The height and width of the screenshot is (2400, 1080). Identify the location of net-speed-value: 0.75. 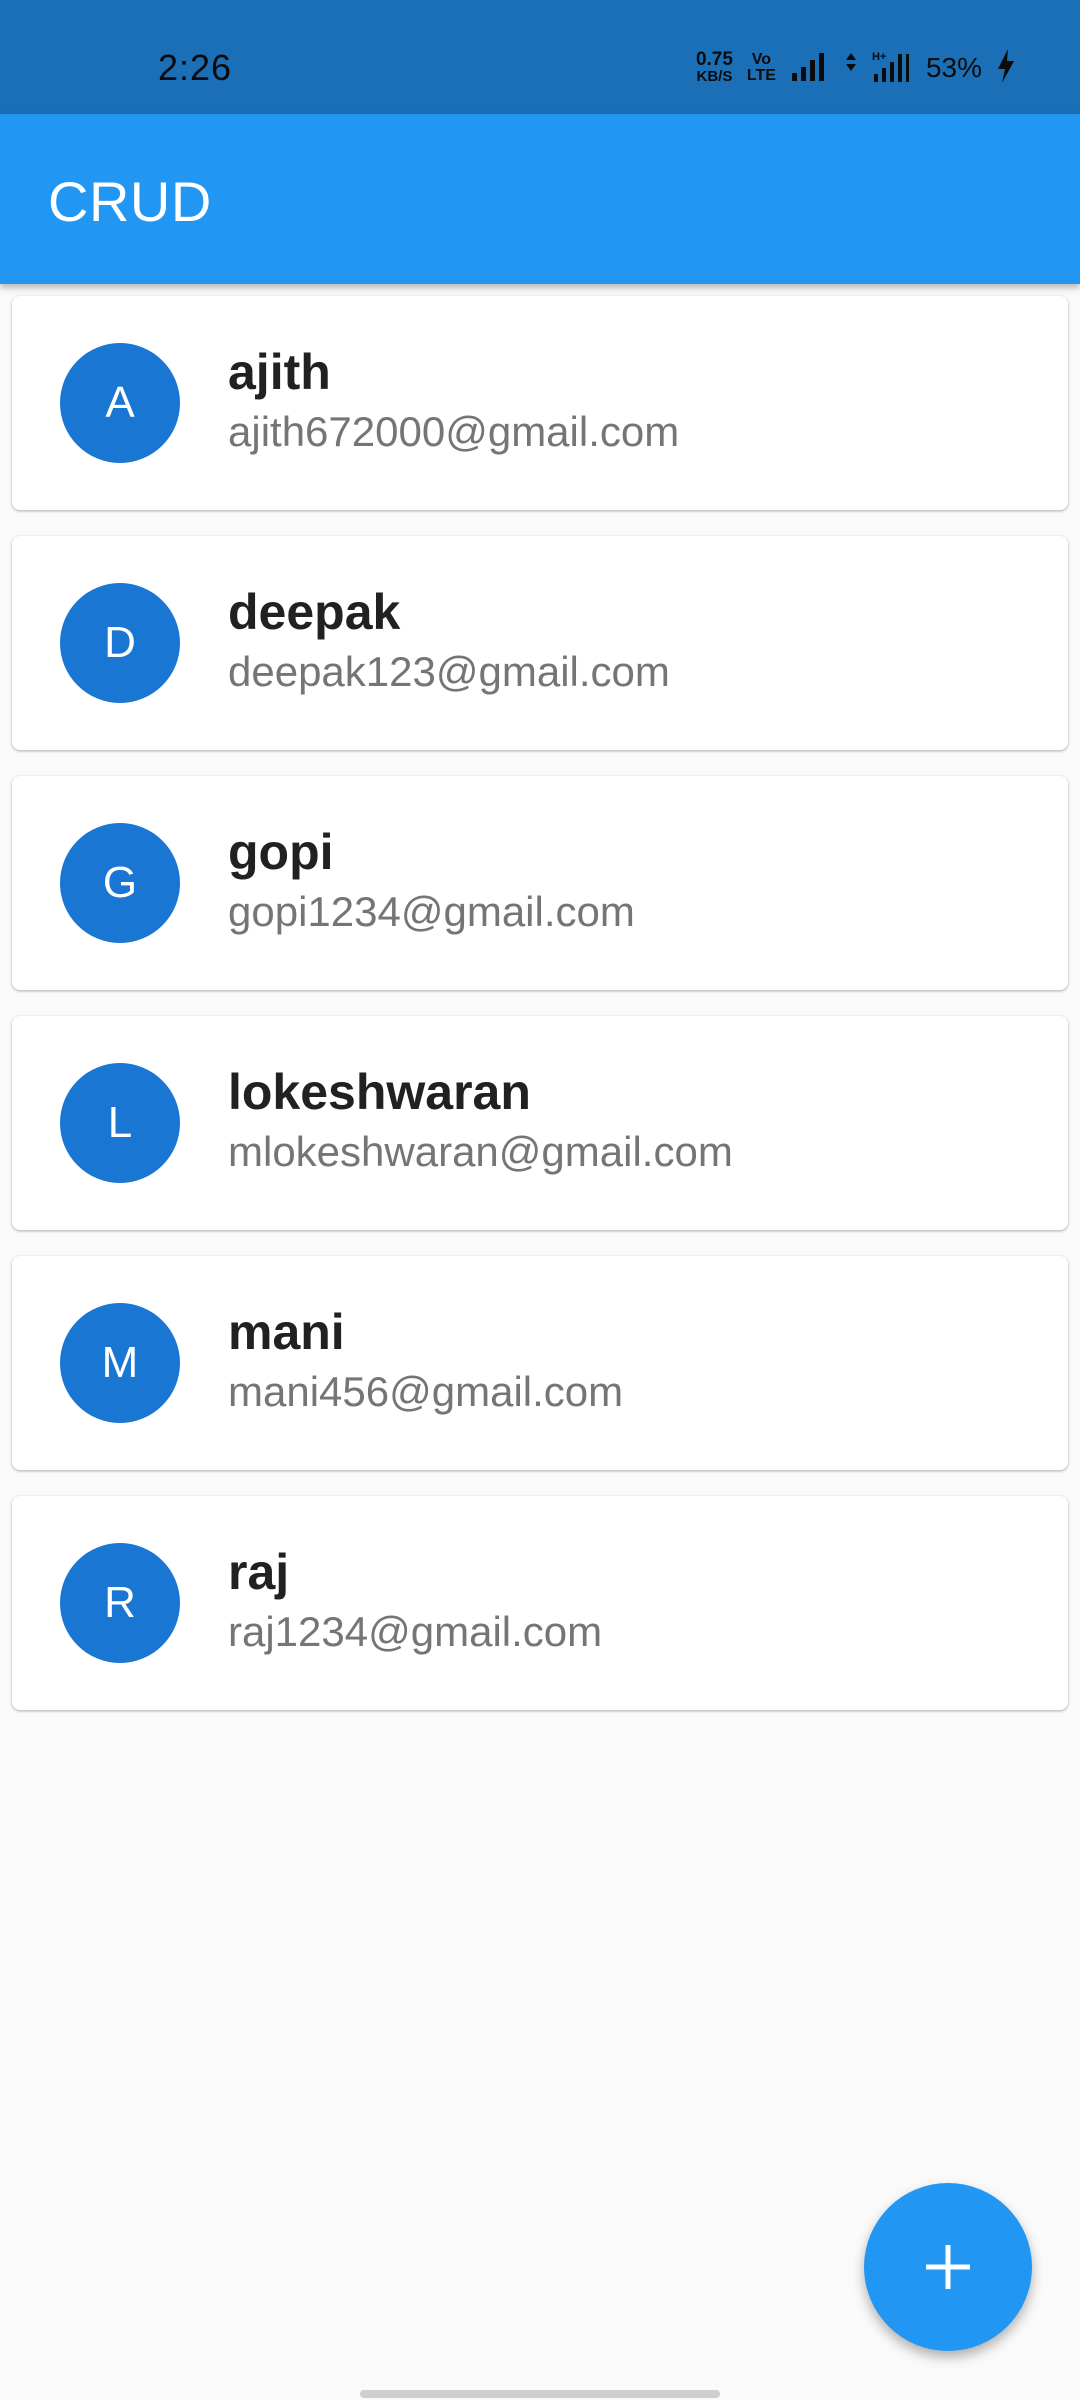
(714, 59).